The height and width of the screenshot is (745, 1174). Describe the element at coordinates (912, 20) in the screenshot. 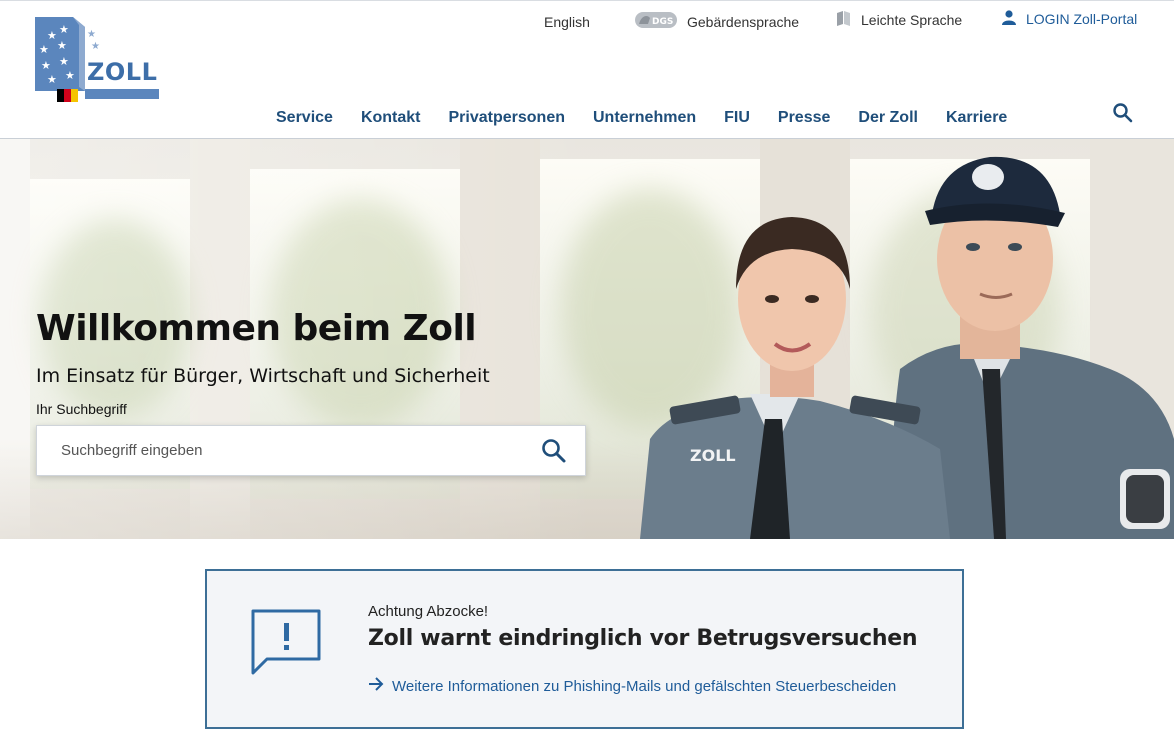

I see `easy-language-label: Leichte Sprache` at that location.